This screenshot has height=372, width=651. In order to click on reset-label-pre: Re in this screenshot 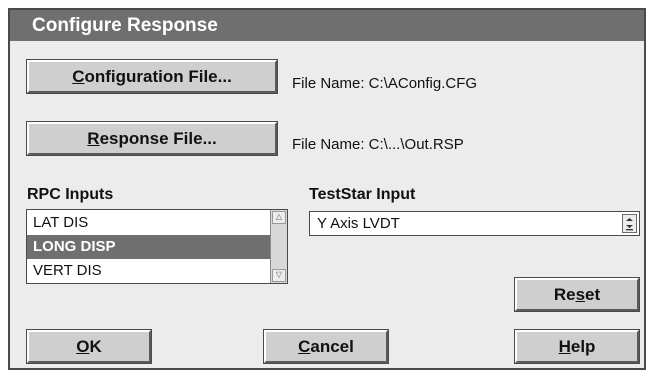, I will do `click(564, 294)`.